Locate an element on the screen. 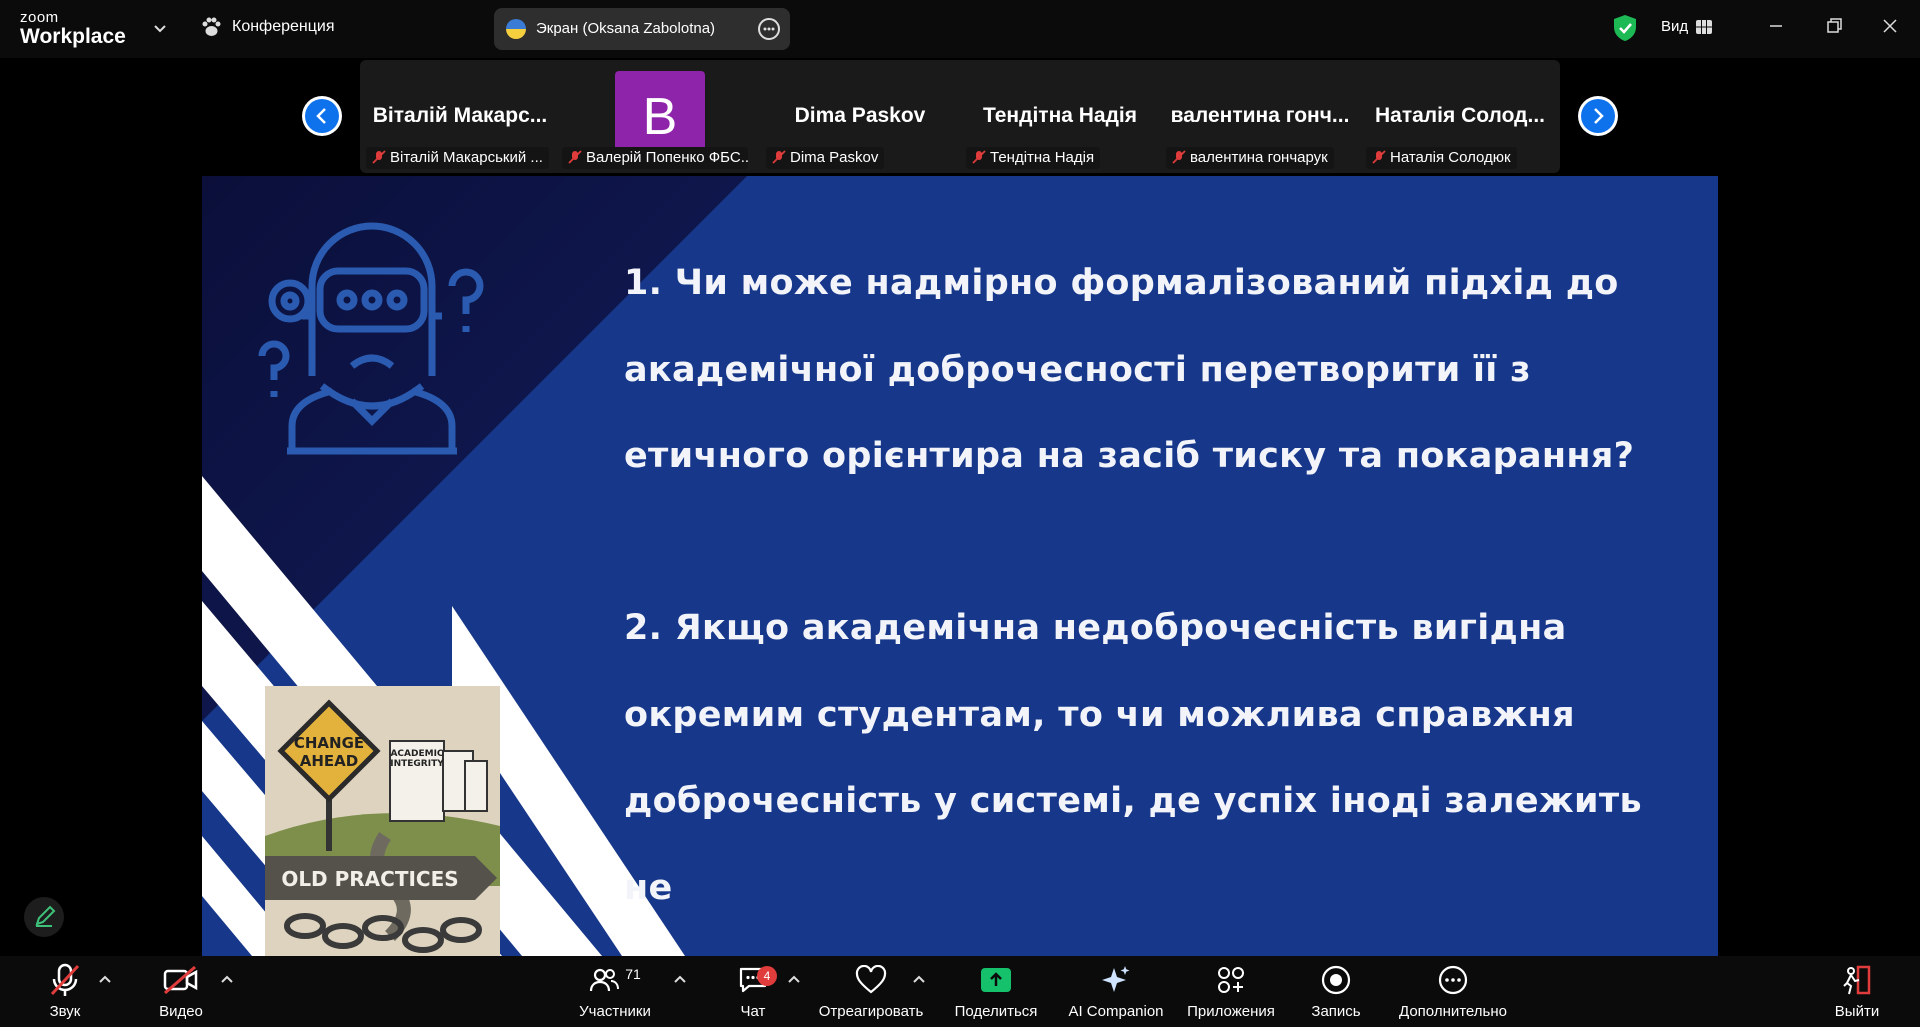 The image size is (1920, 1027). pencil-icon is located at coordinates (45, 916).